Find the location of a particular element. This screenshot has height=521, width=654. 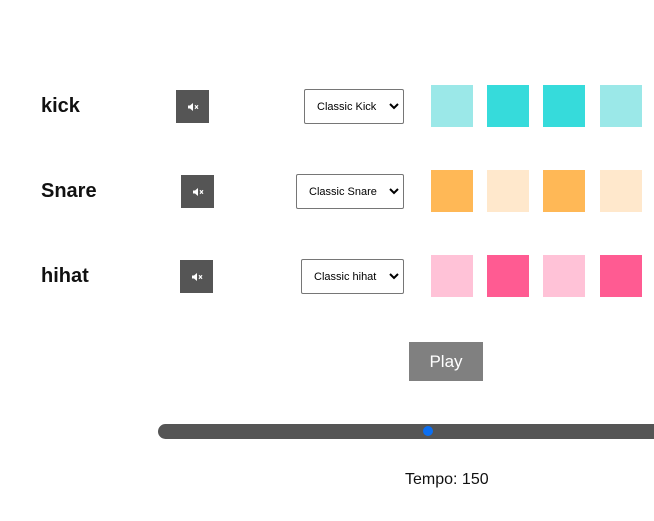

sound-select-kick: Classic Kick is located at coordinates (354, 106).